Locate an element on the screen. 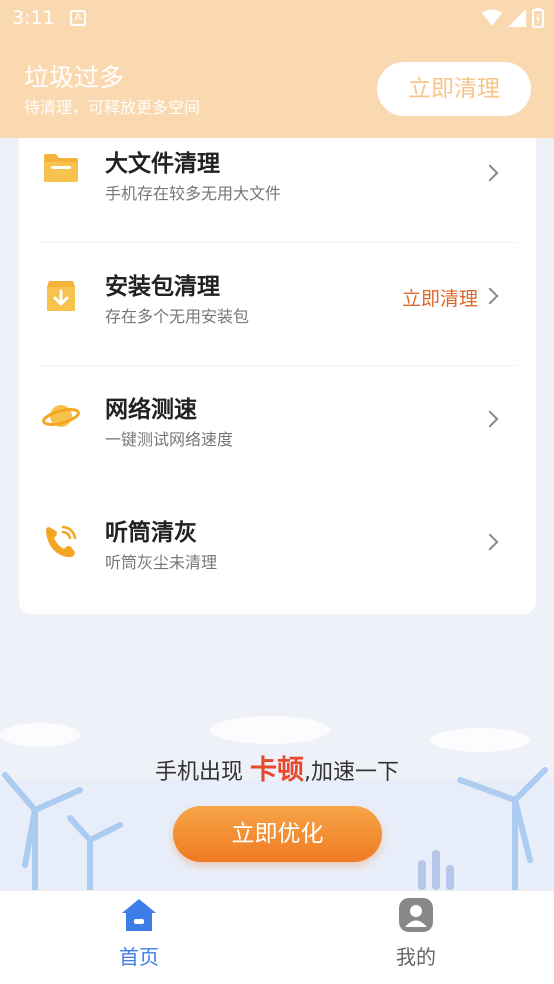  item-subtitle: 存在多个无用安装包 is located at coordinates (177, 316).